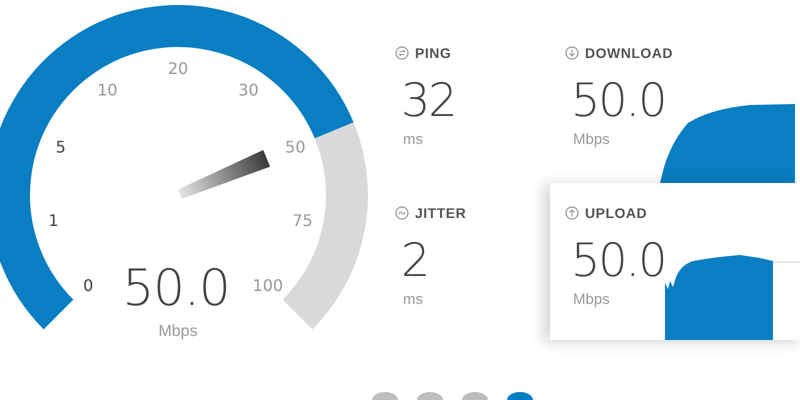 Image resolution: width=800 pixels, height=400 pixels. What do you see at coordinates (414, 260) in the screenshot?
I see `stat-value: 2` at bounding box center [414, 260].